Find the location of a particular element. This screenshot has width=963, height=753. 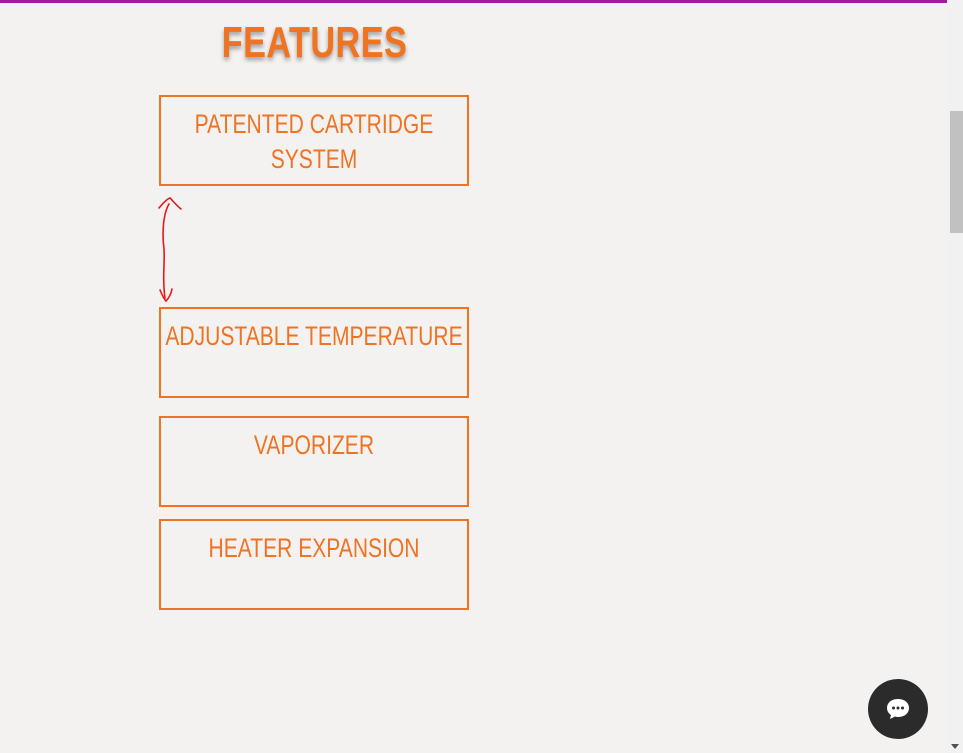

chat-button is located at coordinates (898, 709).